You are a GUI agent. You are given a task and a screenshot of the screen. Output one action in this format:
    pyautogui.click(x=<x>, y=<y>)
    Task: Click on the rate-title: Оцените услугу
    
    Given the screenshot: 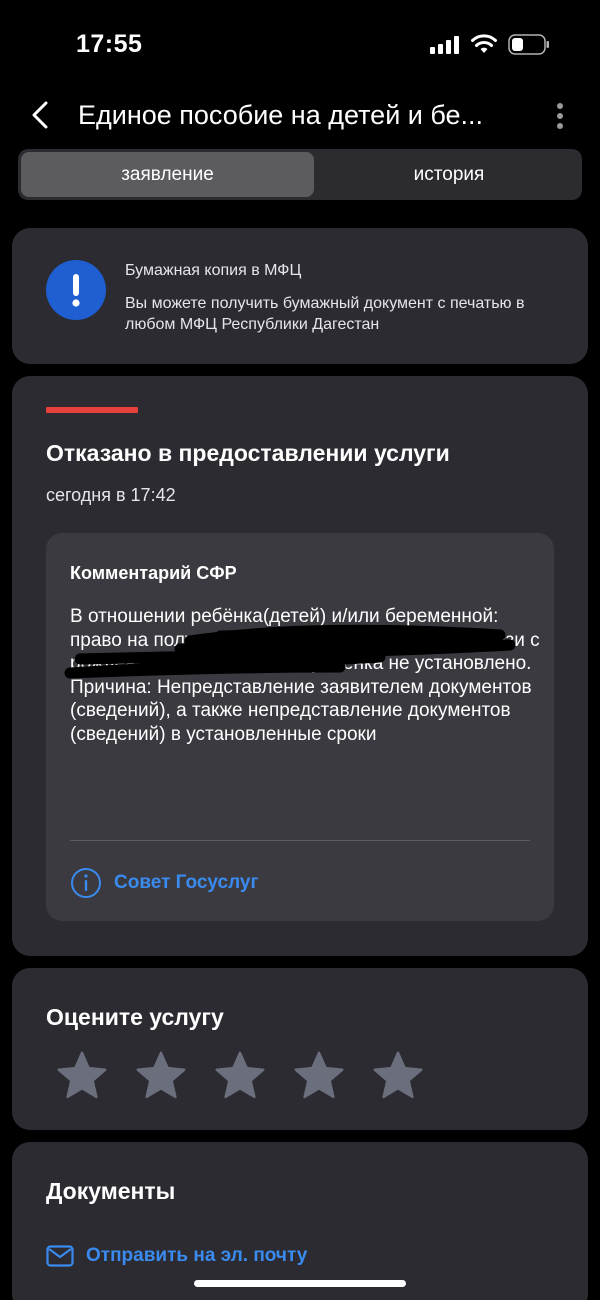 What is the action you would take?
    pyautogui.click(x=135, y=1017)
    